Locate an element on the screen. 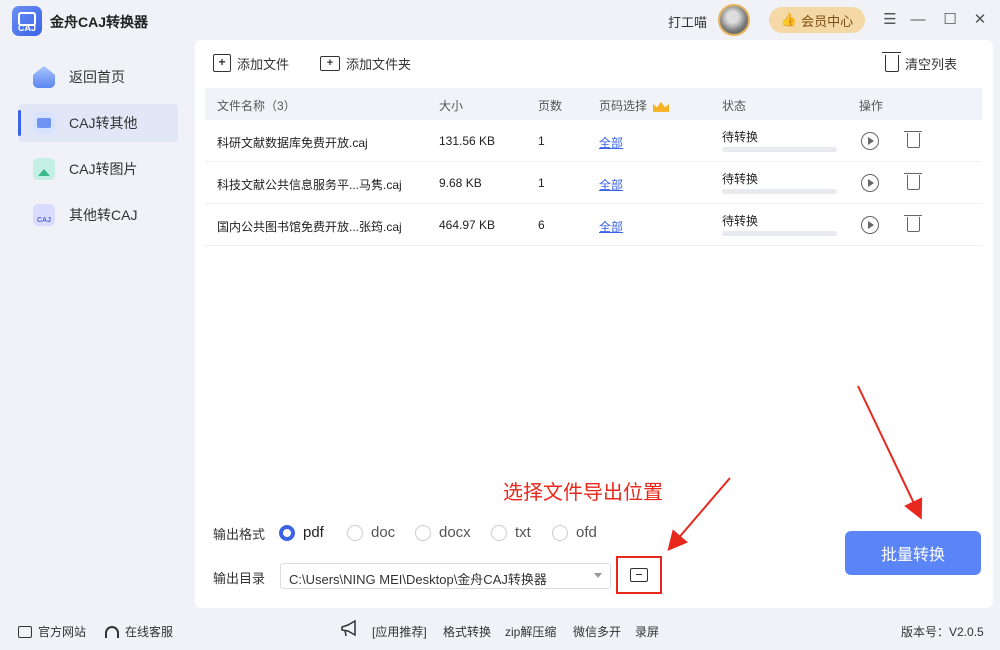 The height and width of the screenshot is (650, 1000). avatar is located at coordinates (734, 20).